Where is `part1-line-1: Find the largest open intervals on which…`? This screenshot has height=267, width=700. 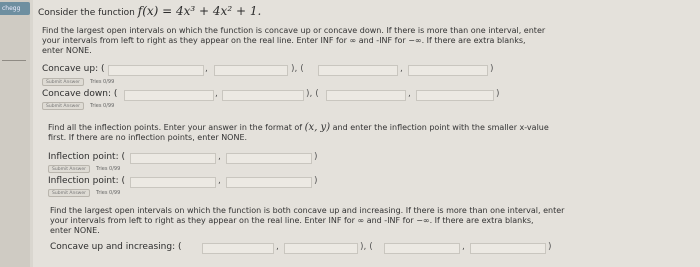
part1-line-1: Find the largest open intervals on which… is located at coordinates (294, 30).